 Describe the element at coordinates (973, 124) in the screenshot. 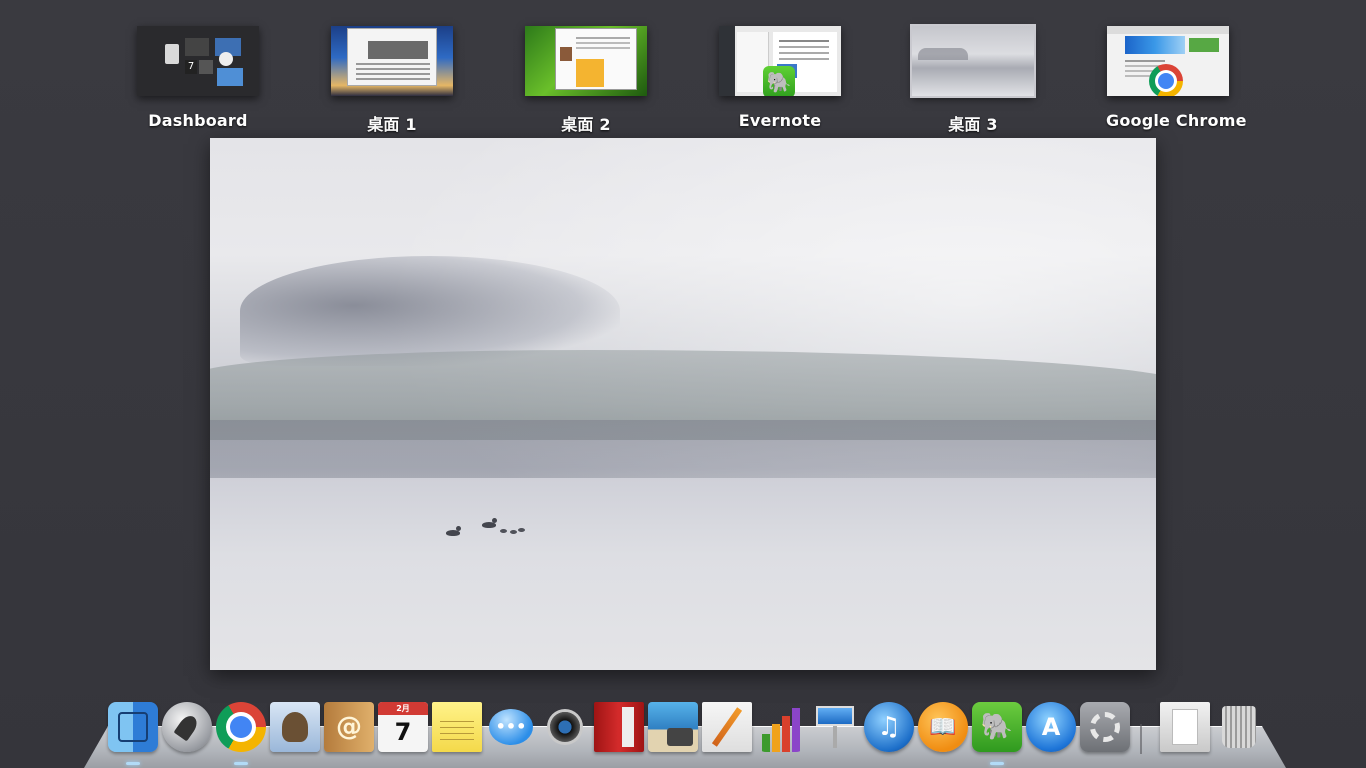

I see `space-label: 桌面 3` at that location.